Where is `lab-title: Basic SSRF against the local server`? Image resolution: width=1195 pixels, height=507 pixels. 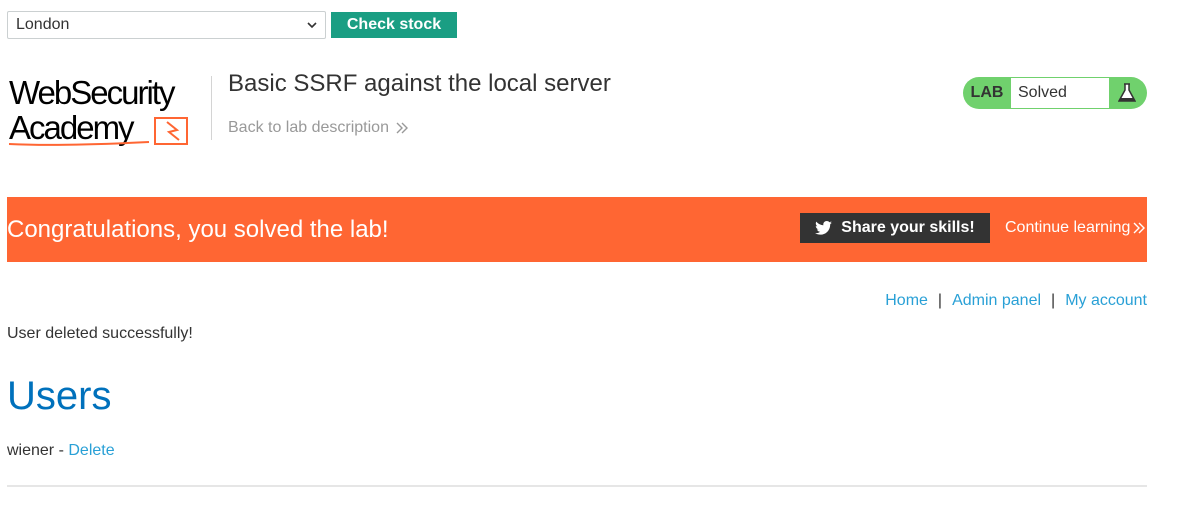
lab-title: Basic SSRF against the local server is located at coordinates (419, 83).